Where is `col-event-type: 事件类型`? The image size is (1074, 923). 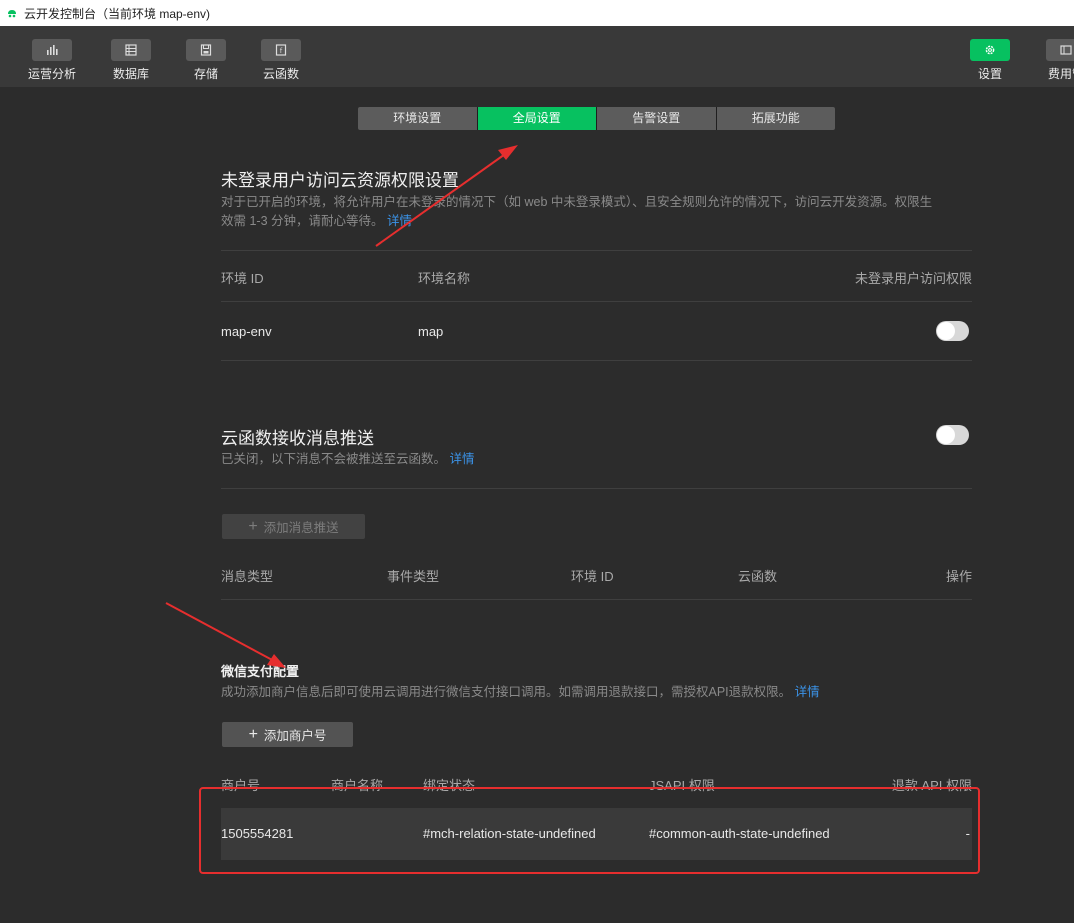
col-event-type: 事件类型 is located at coordinates (413, 576).